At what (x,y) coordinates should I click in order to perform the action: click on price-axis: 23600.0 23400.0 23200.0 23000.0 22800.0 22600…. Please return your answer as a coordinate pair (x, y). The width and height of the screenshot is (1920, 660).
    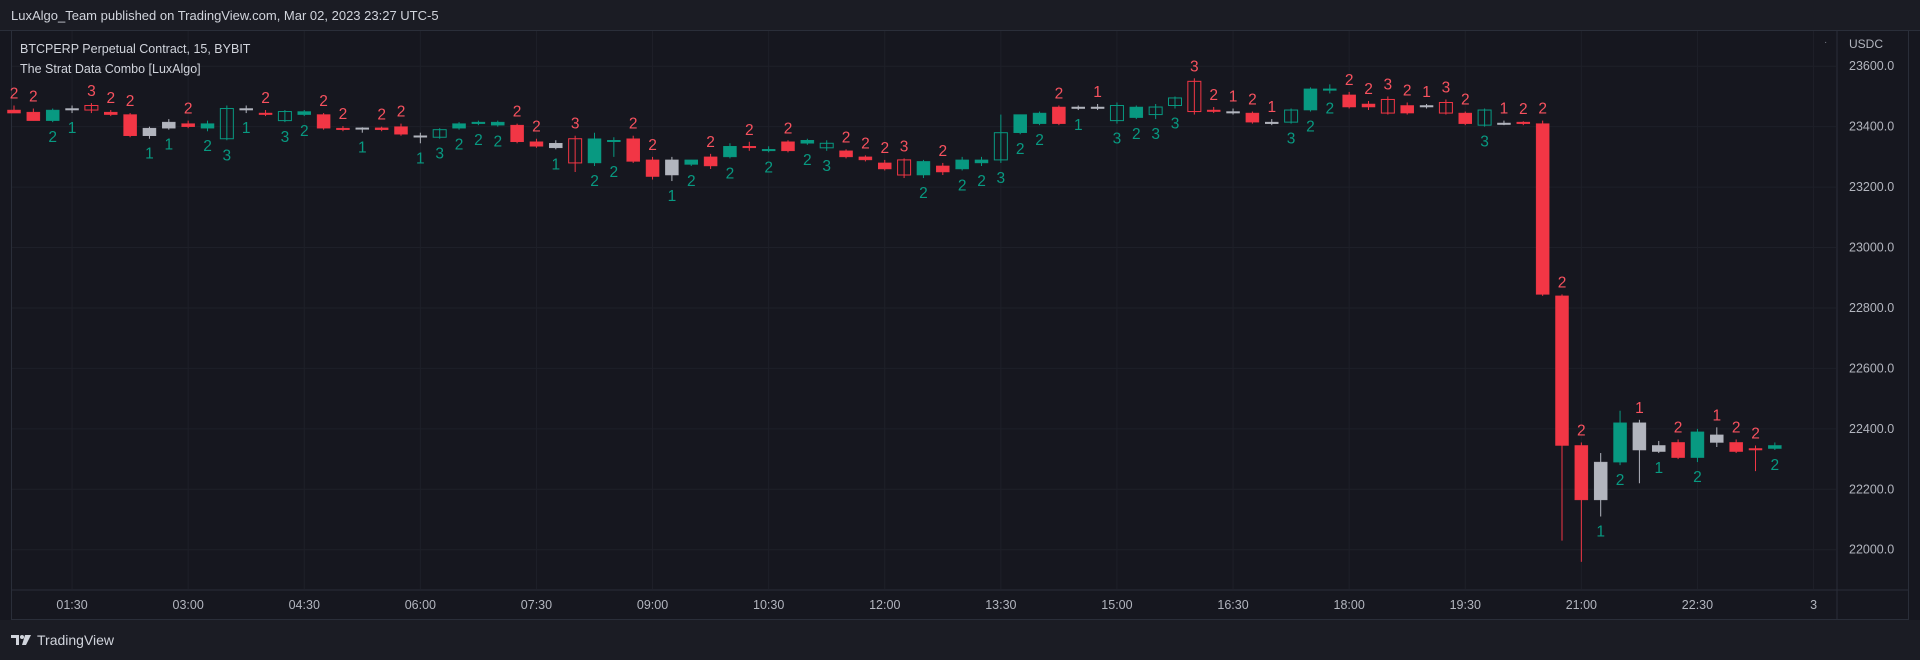
    Looking at the image, I should click on (1871, 308).